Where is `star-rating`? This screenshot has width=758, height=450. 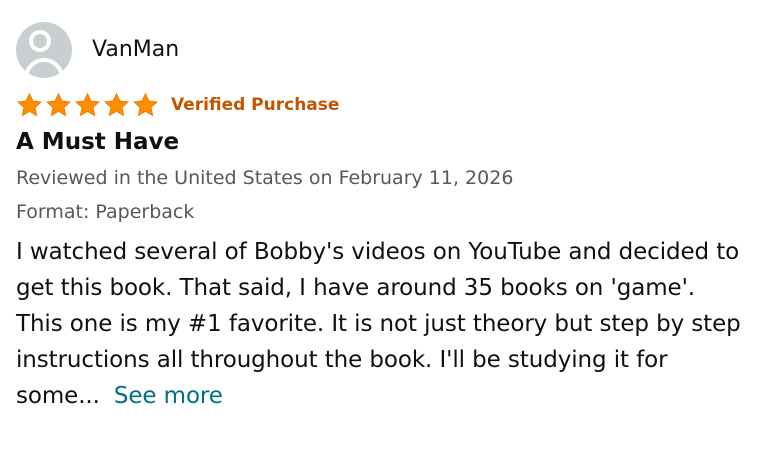 star-rating is located at coordinates (87, 105).